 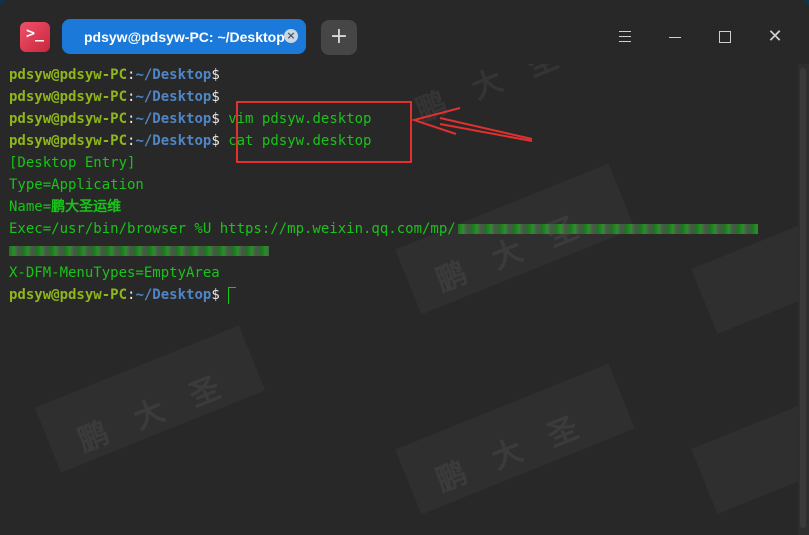 I want to click on new-tab-button: +, so click(x=339, y=37).